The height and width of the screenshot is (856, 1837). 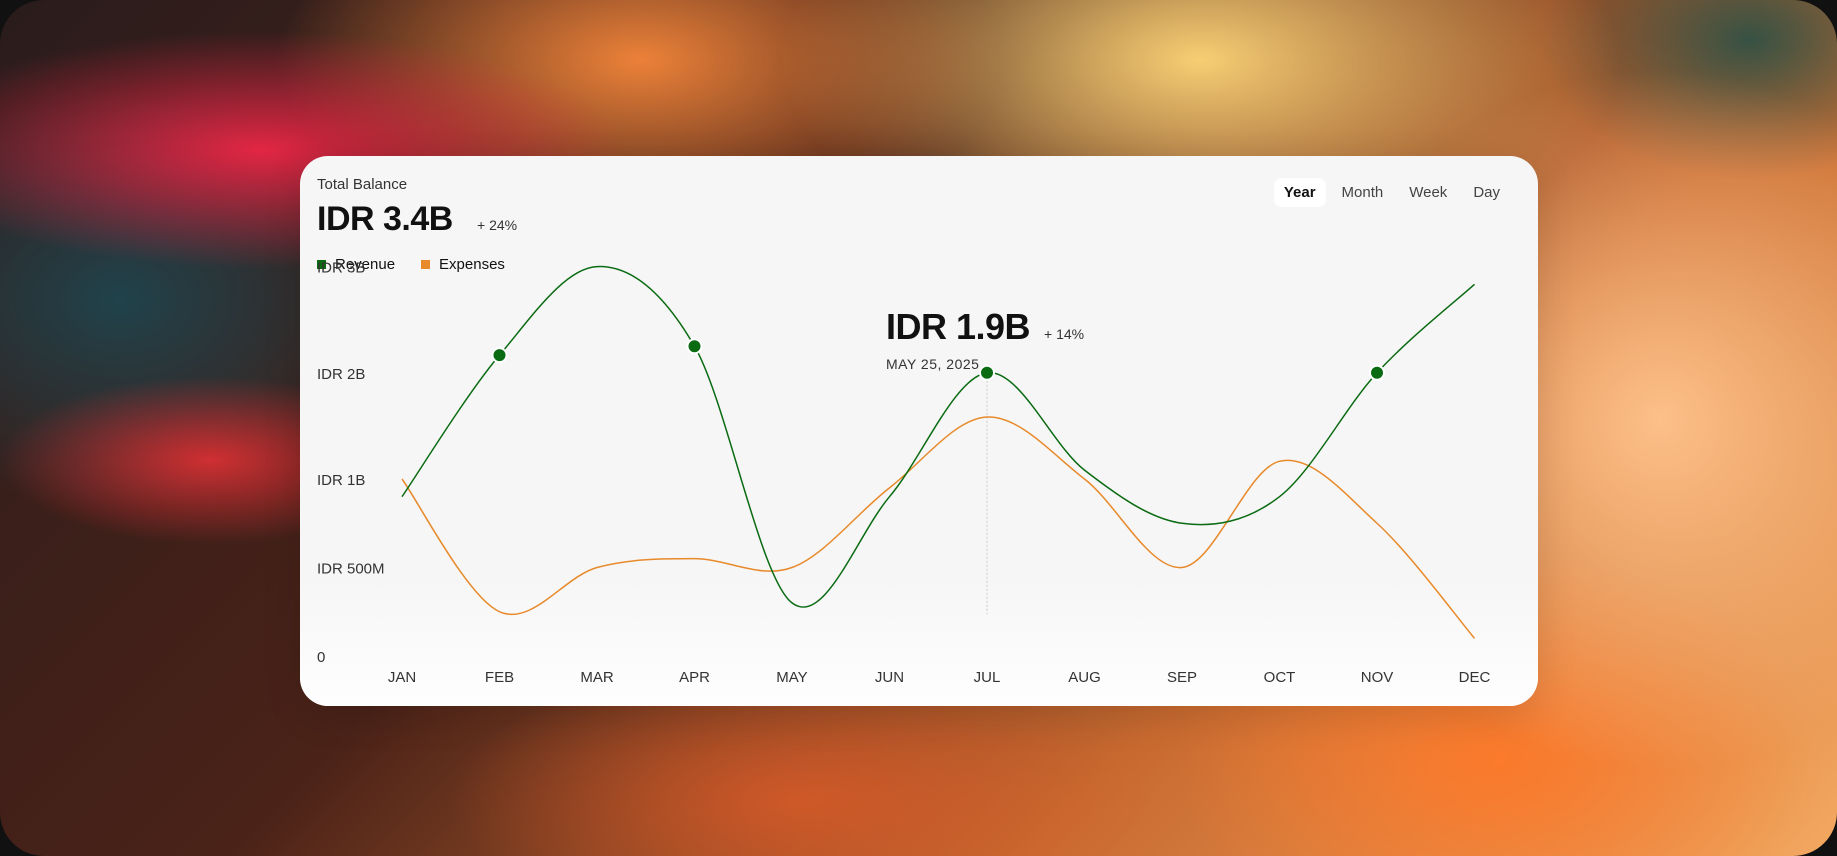 I want to click on y-tick-label: IDR 500M, so click(x=351, y=569).